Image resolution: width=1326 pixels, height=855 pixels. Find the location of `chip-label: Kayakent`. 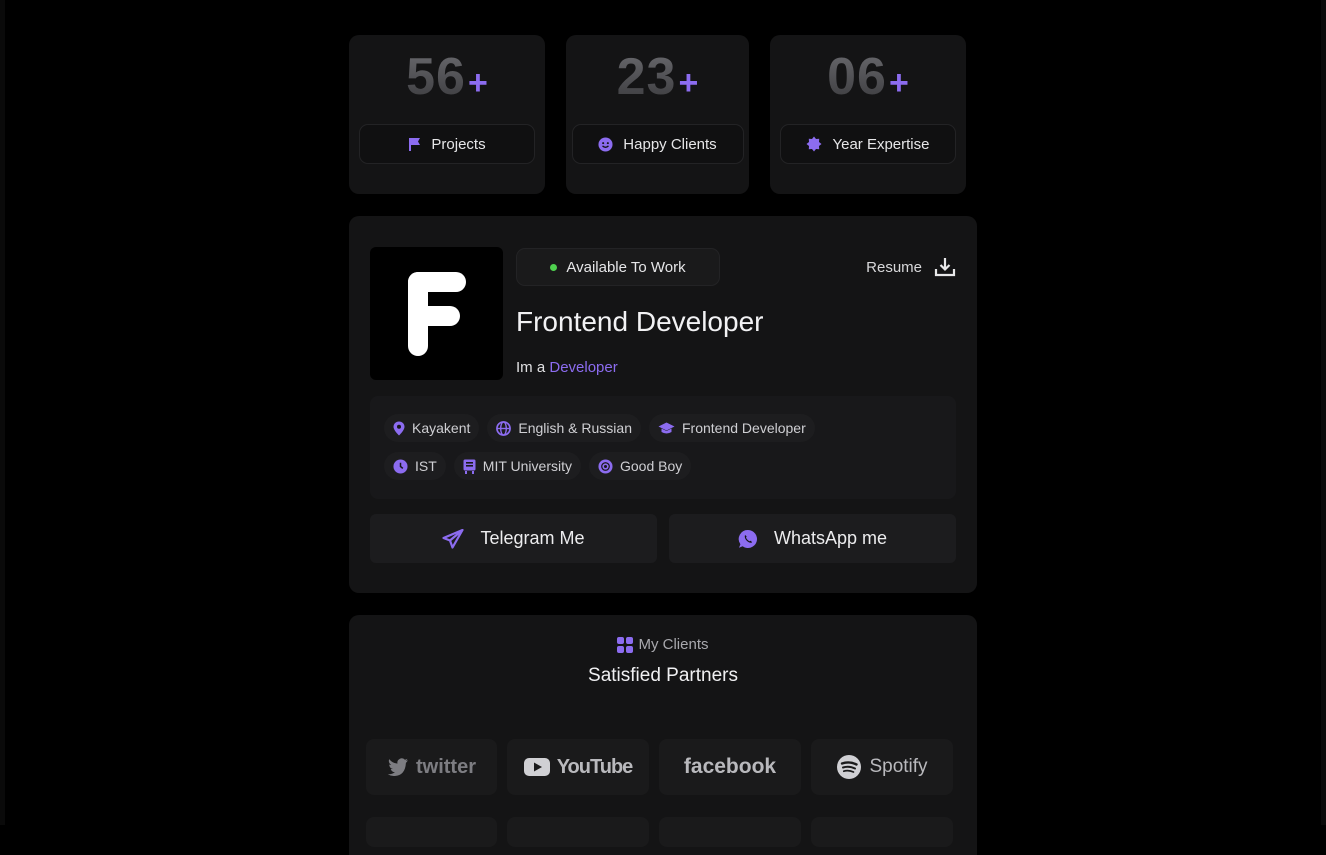

chip-label: Kayakent is located at coordinates (441, 428).